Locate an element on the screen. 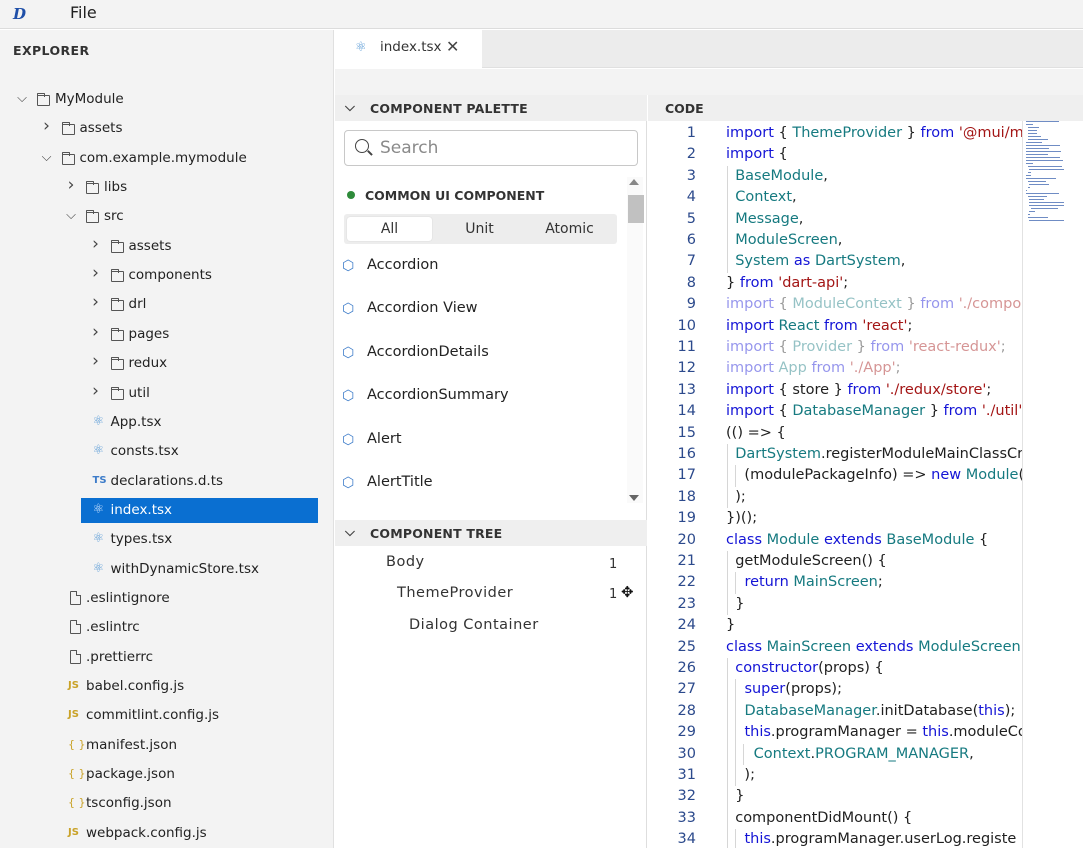  code-line: 9 import { ModuleContext } from './compo is located at coordinates (835, 304).